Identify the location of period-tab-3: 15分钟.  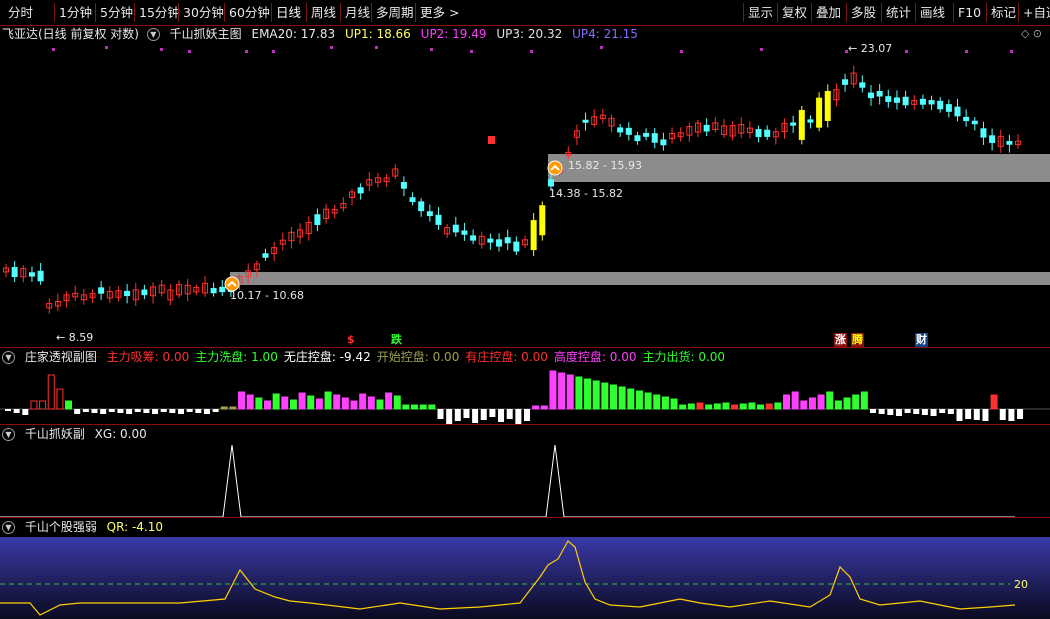
(159, 12).